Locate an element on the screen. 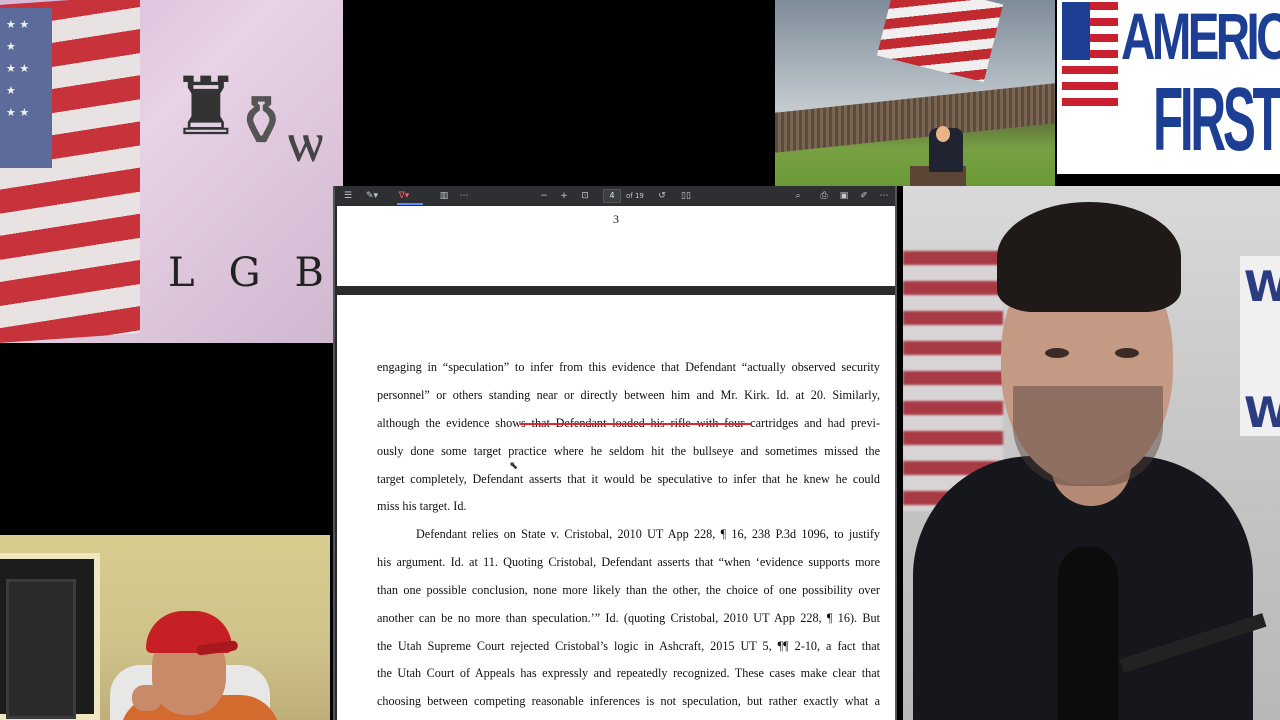 Image resolution: width=1280 pixels, height=720 pixels. statue-graphic: ♜ is located at coordinates (206, 106).